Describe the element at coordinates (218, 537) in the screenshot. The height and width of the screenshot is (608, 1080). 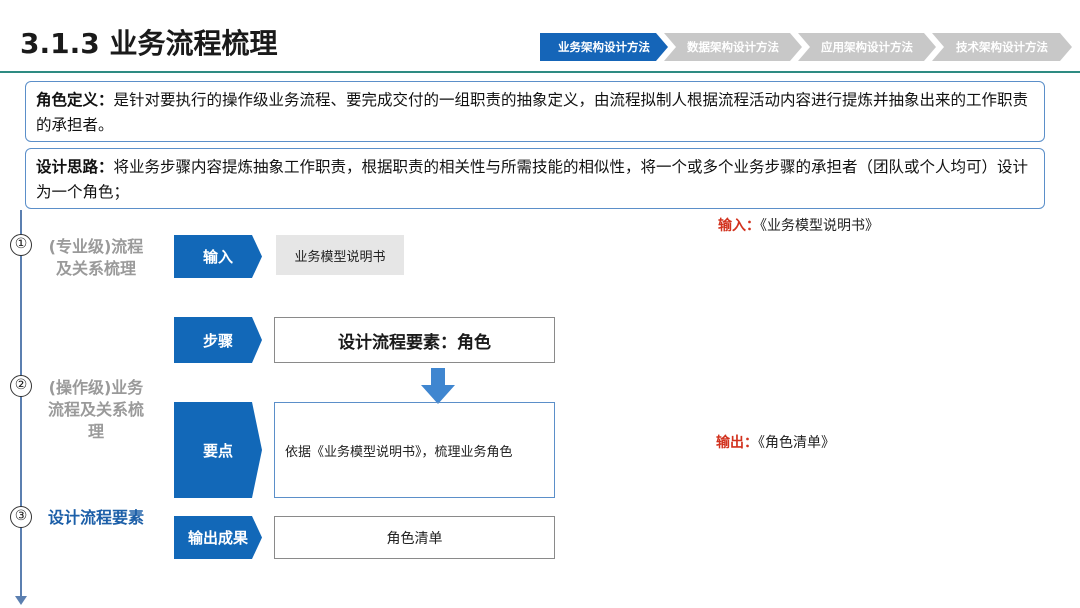
I see `output-tag: 输出成果` at that location.